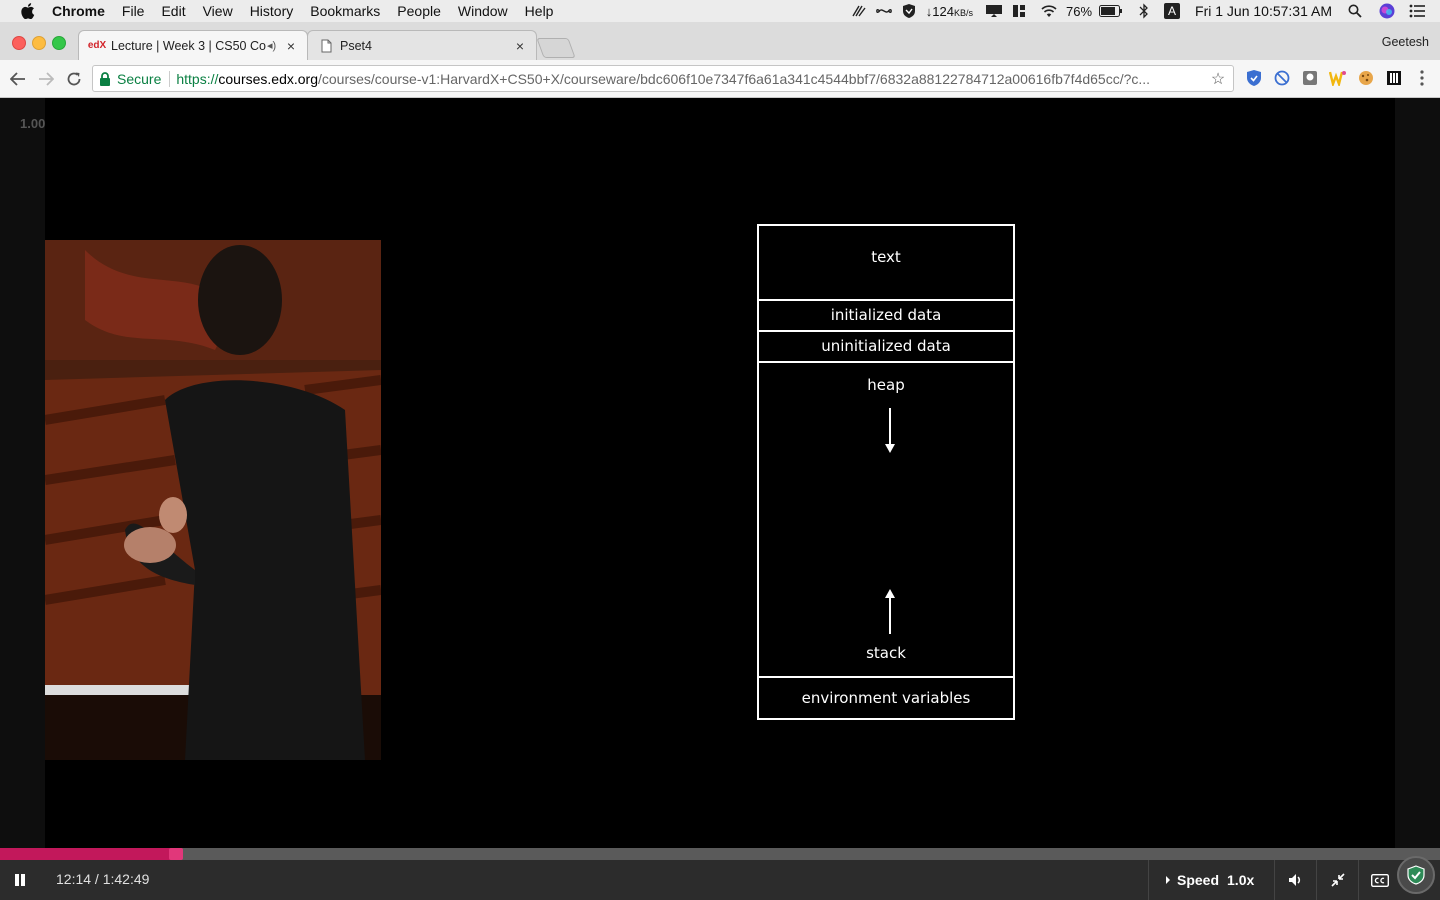  Describe the element at coordinates (886, 661) in the screenshot. I see `segment-stack: stack` at that location.